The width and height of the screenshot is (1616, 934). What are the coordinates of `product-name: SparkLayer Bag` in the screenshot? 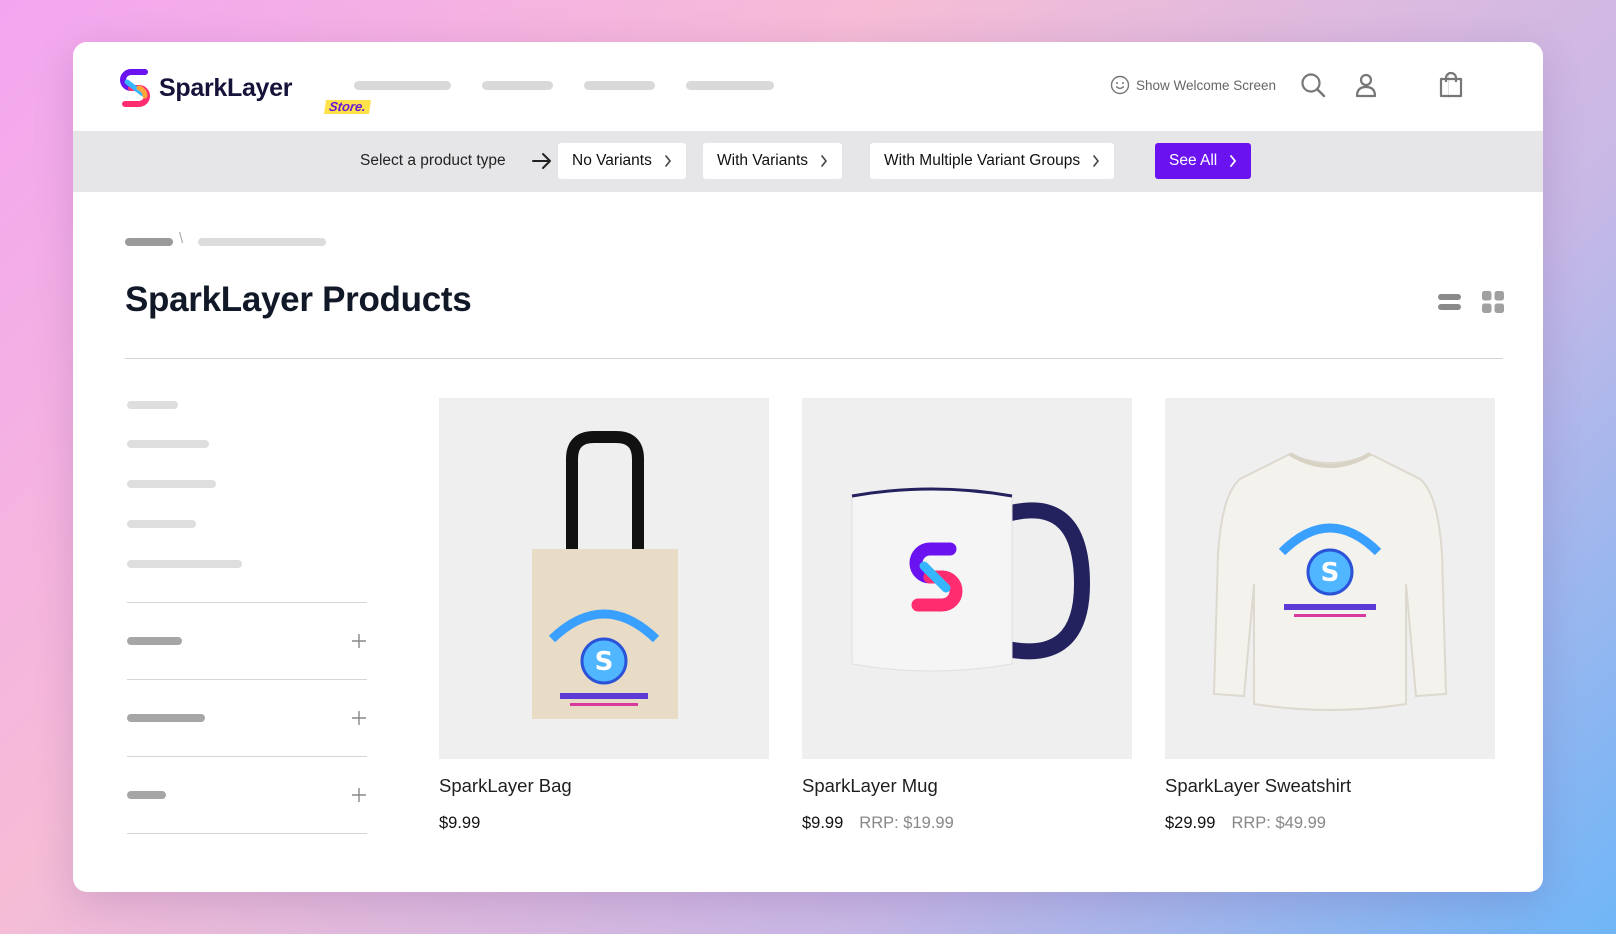 It's located at (604, 786).